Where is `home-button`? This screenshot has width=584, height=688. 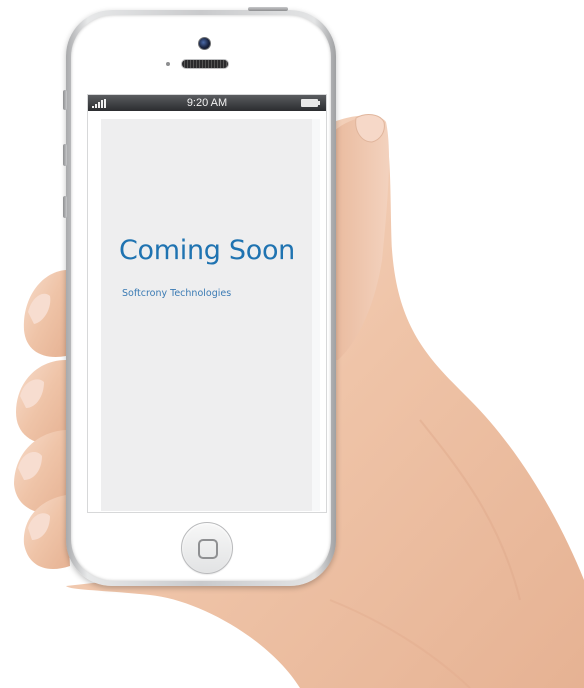
home-button is located at coordinates (207, 548).